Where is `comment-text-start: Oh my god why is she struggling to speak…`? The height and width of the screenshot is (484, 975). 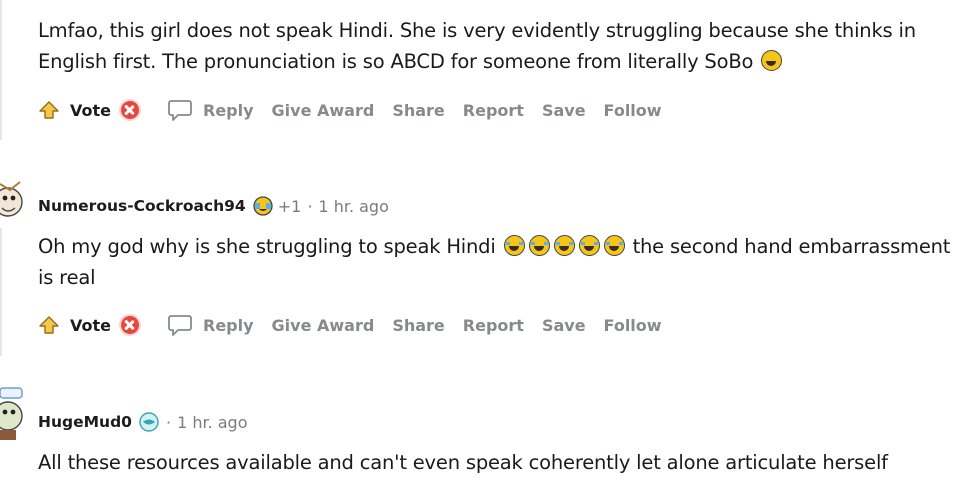 comment-text-start: Oh my god why is she struggling to speak… is located at coordinates (267, 246).